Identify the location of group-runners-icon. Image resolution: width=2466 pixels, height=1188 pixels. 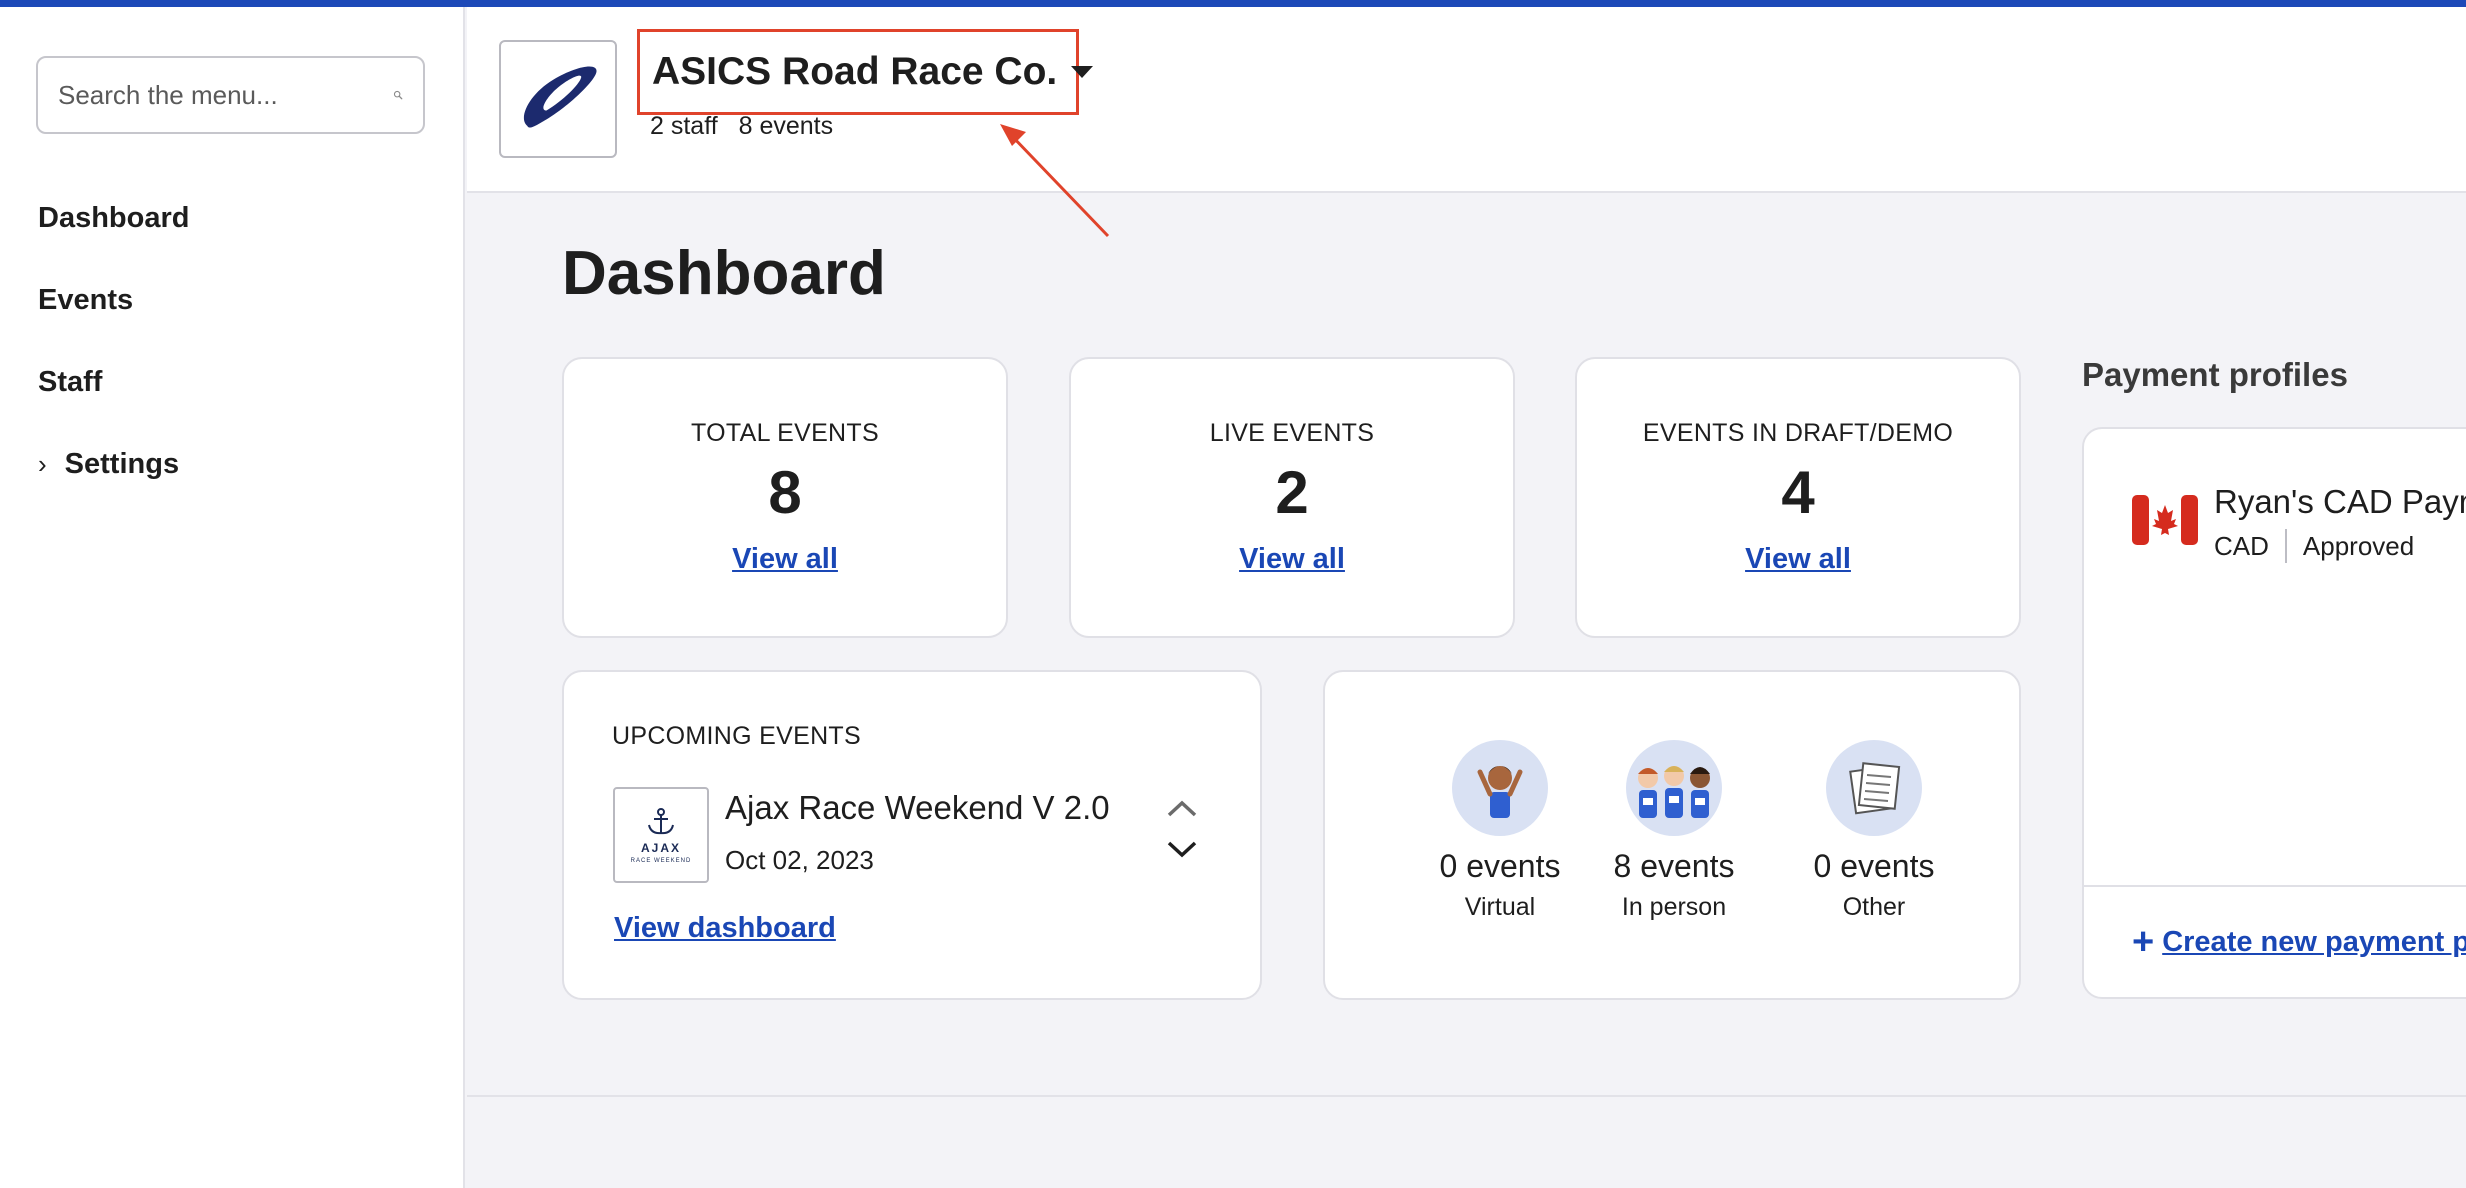
(1674, 788).